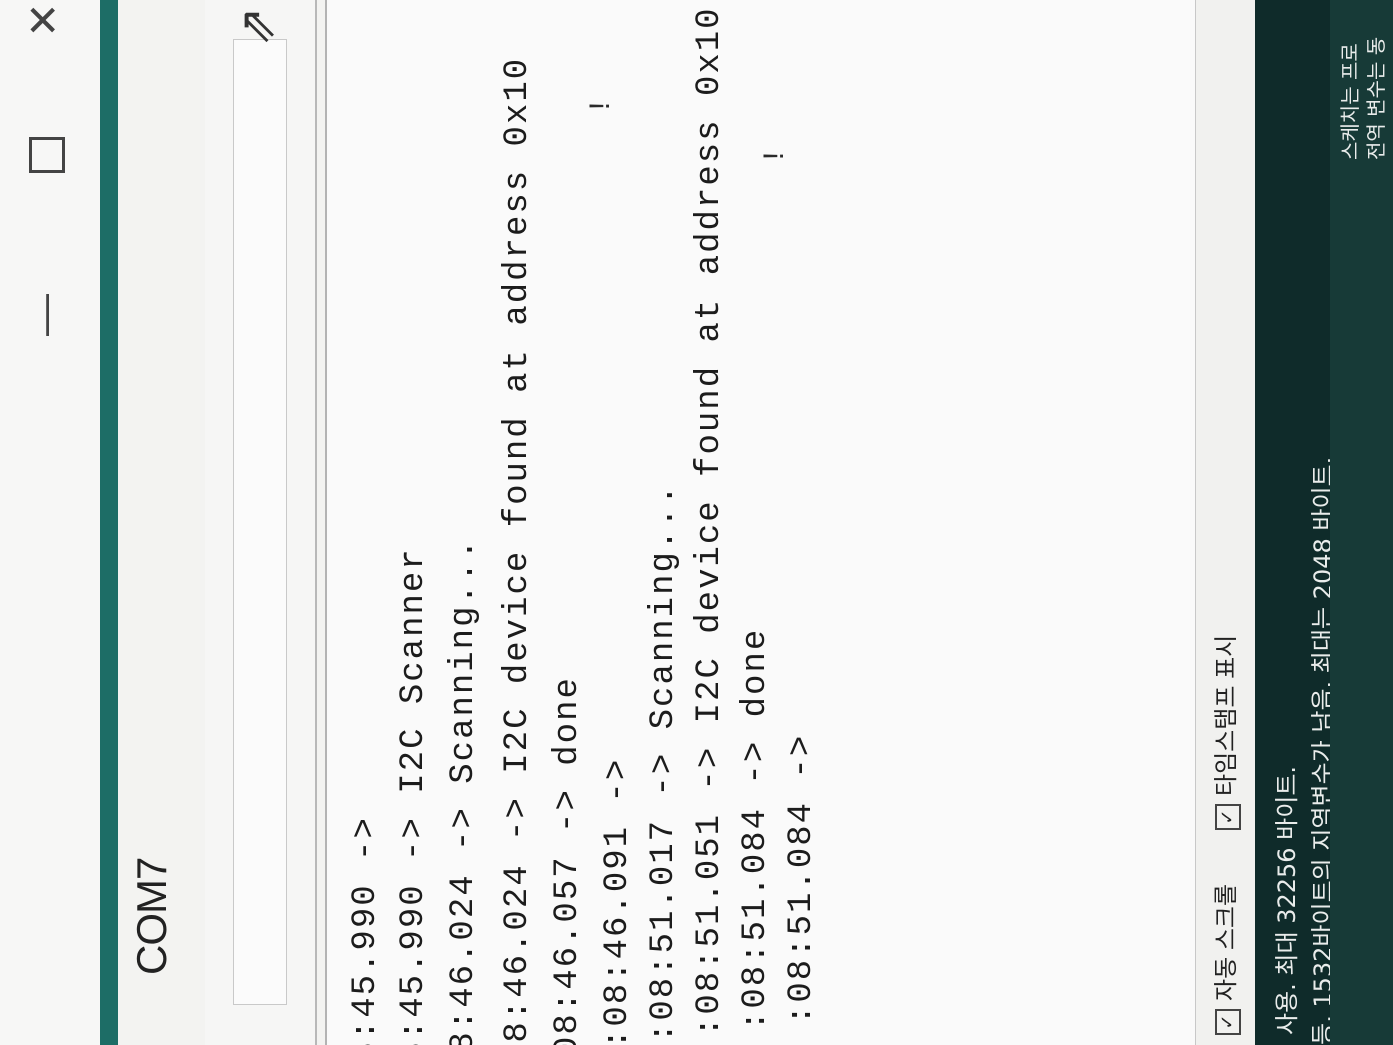 Image resolution: width=1393 pixels, height=1045 pixels. Describe the element at coordinates (1225, 522) in the screenshot. I see `options-bar: ✓ 자동 스크롤 ✓ 타임스탬프 표시` at that location.